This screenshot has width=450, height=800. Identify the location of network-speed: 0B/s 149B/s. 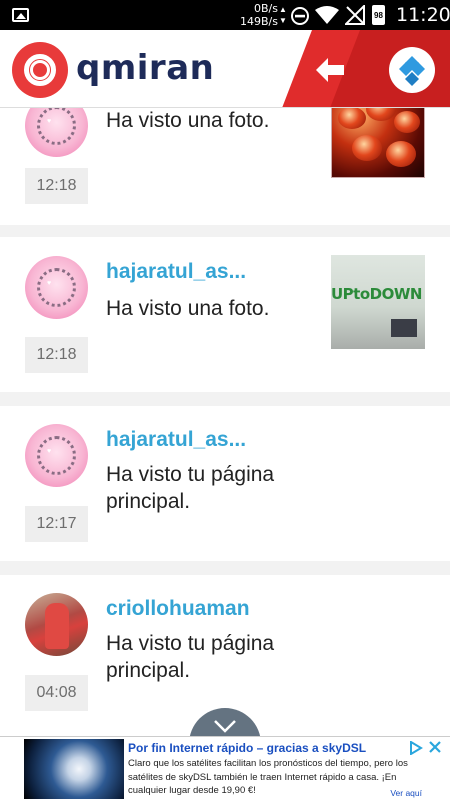
(258, 15).